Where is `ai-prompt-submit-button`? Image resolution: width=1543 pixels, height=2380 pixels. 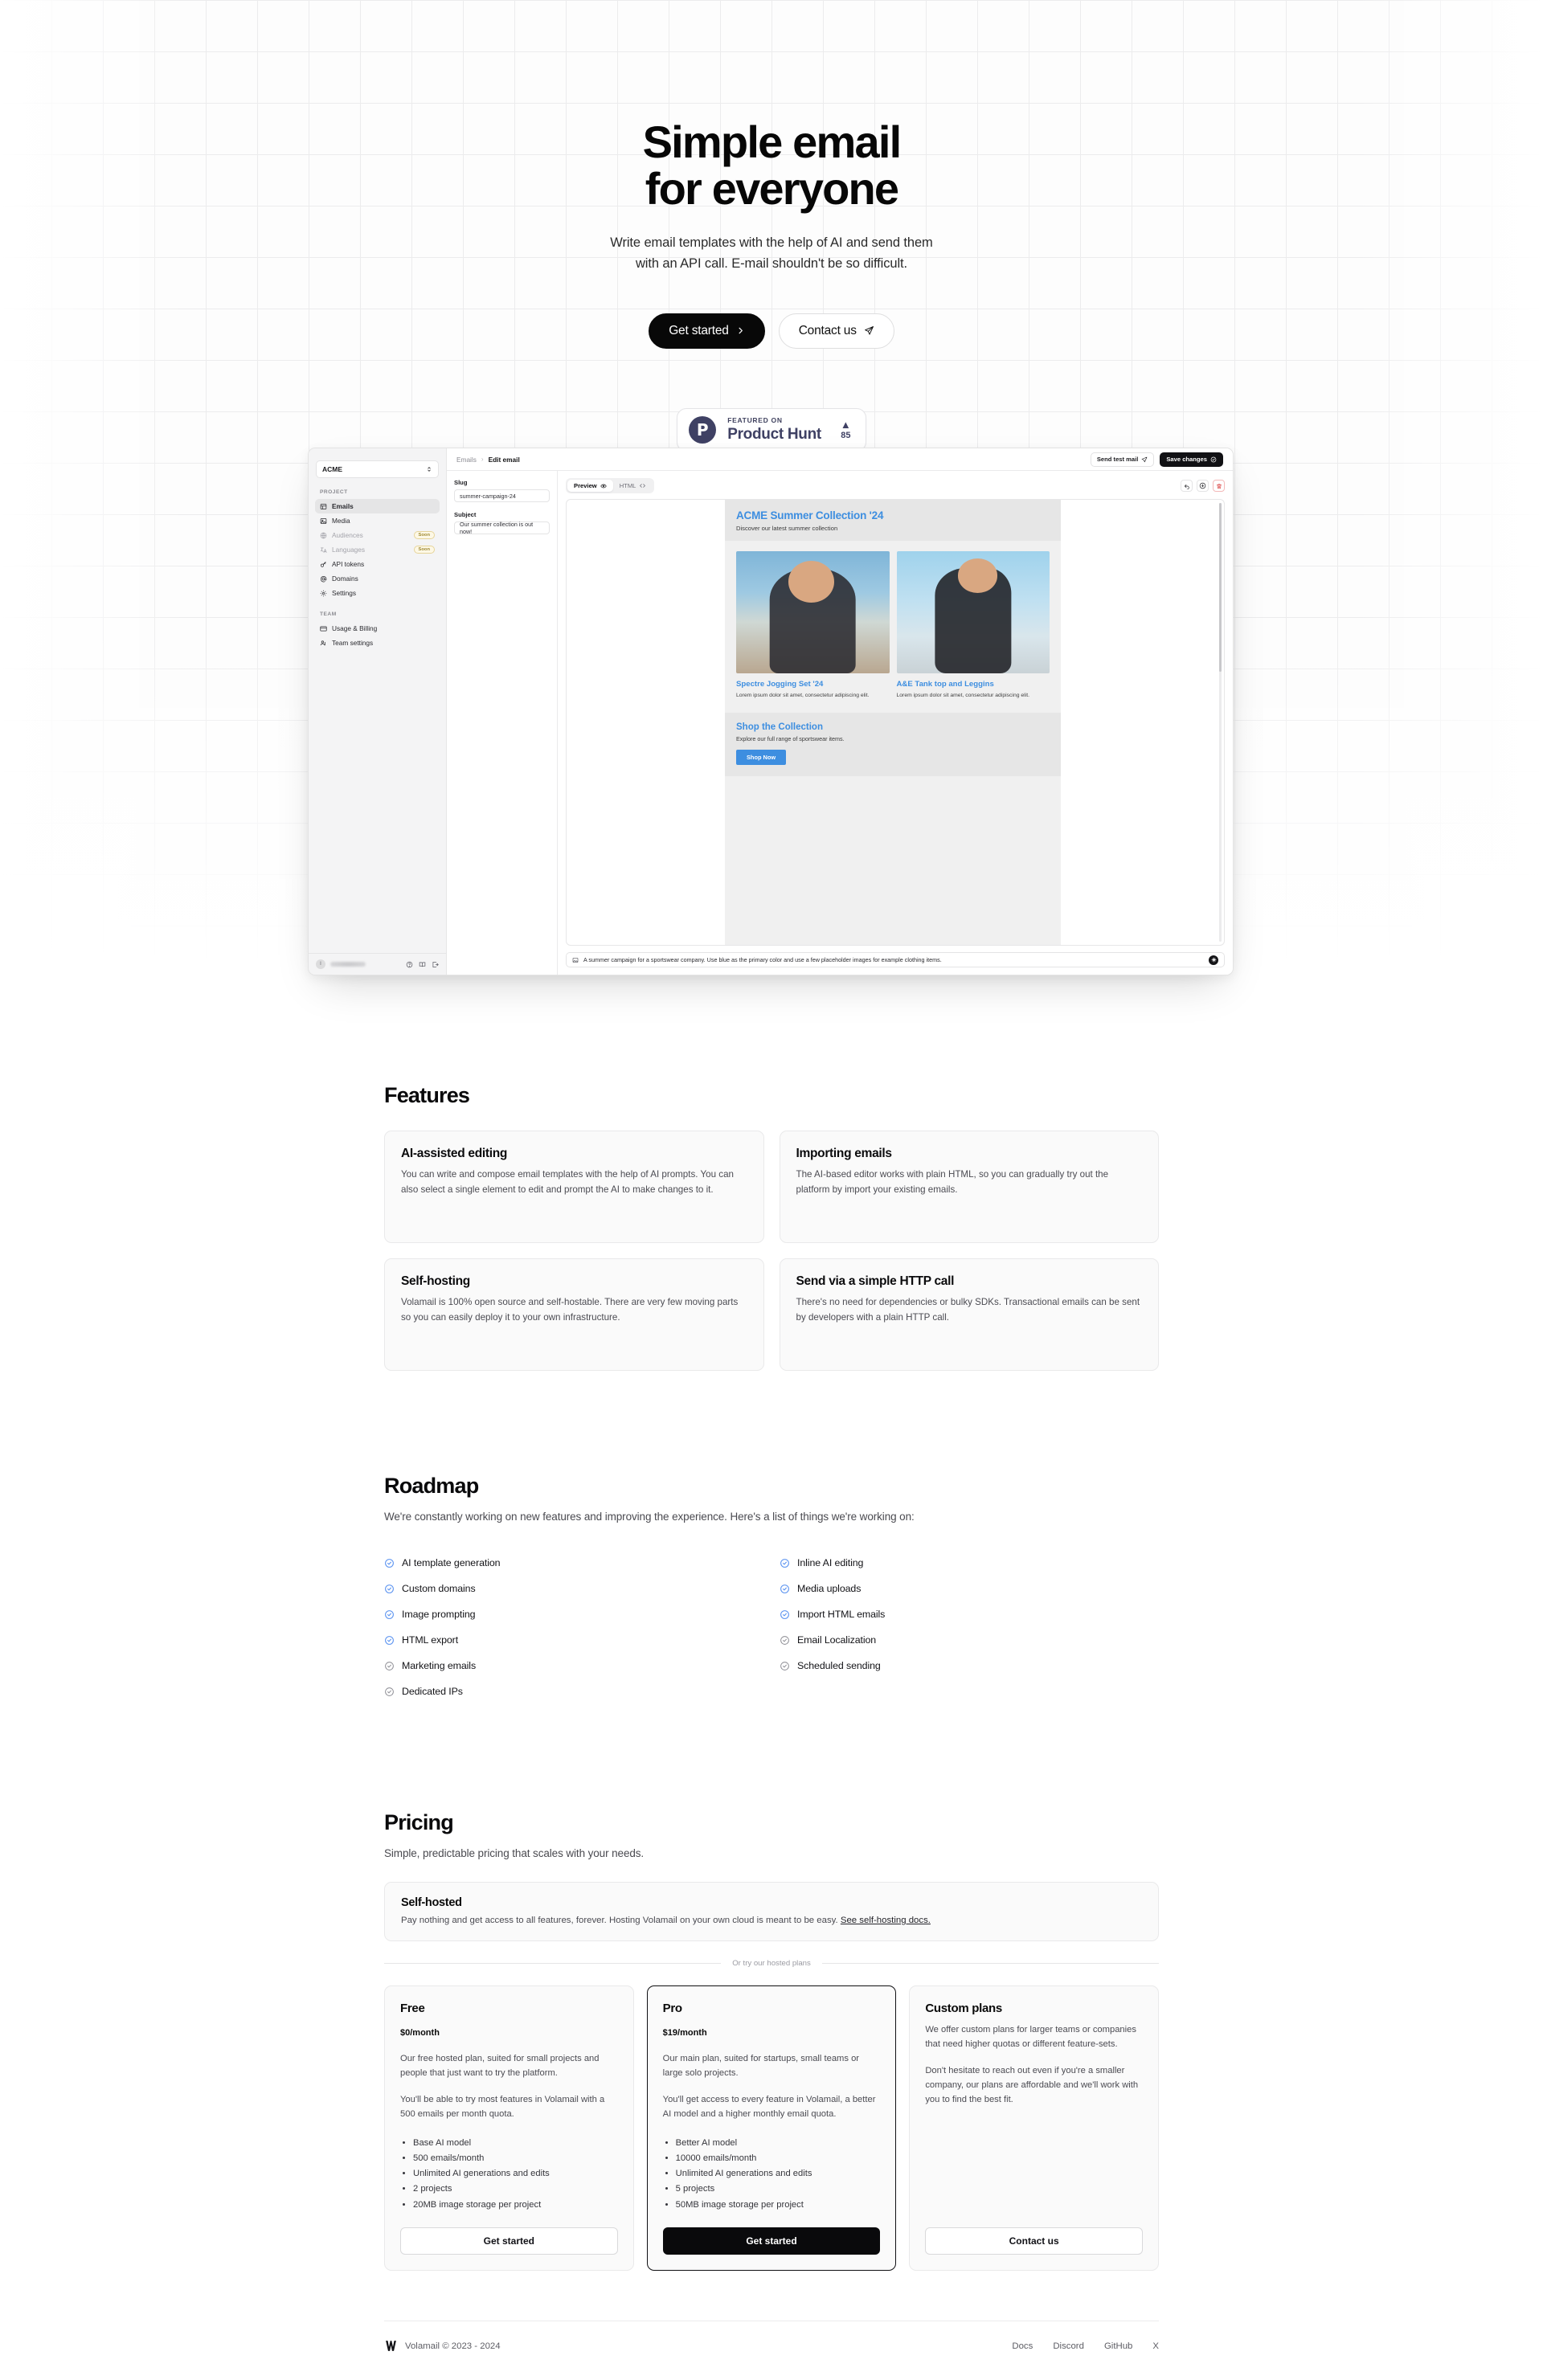 ai-prompt-submit-button is located at coordinates (1213, 960).